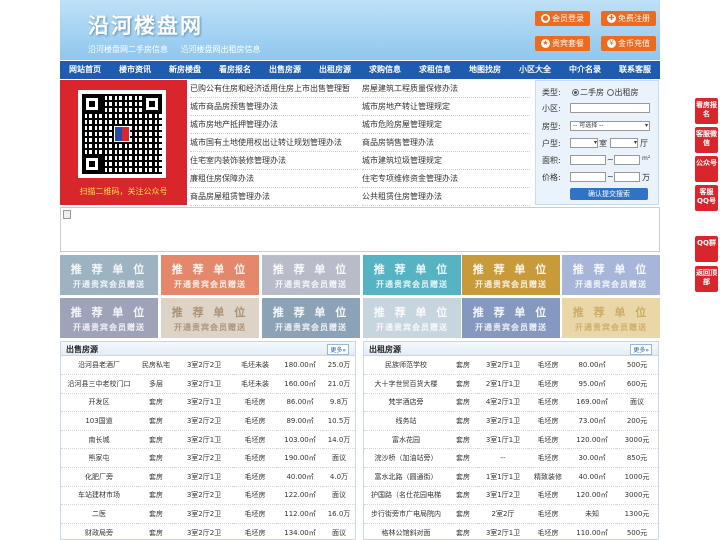  Describe the element at coordinates (99, 514) in the screenshot. I see `table-cell: 二医` at that location.